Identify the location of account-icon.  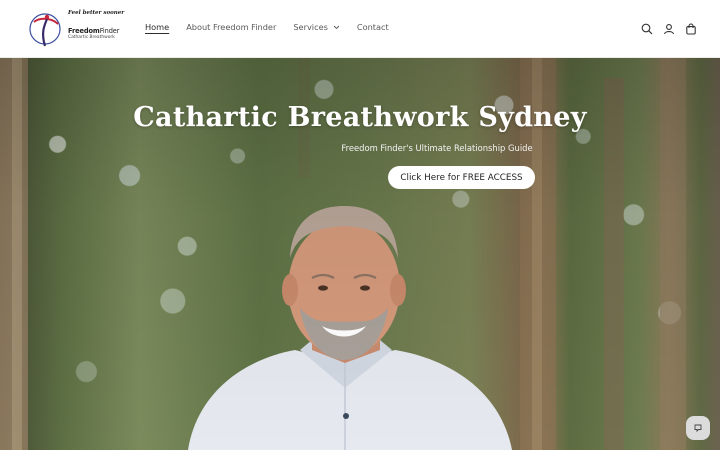
(669, 29).